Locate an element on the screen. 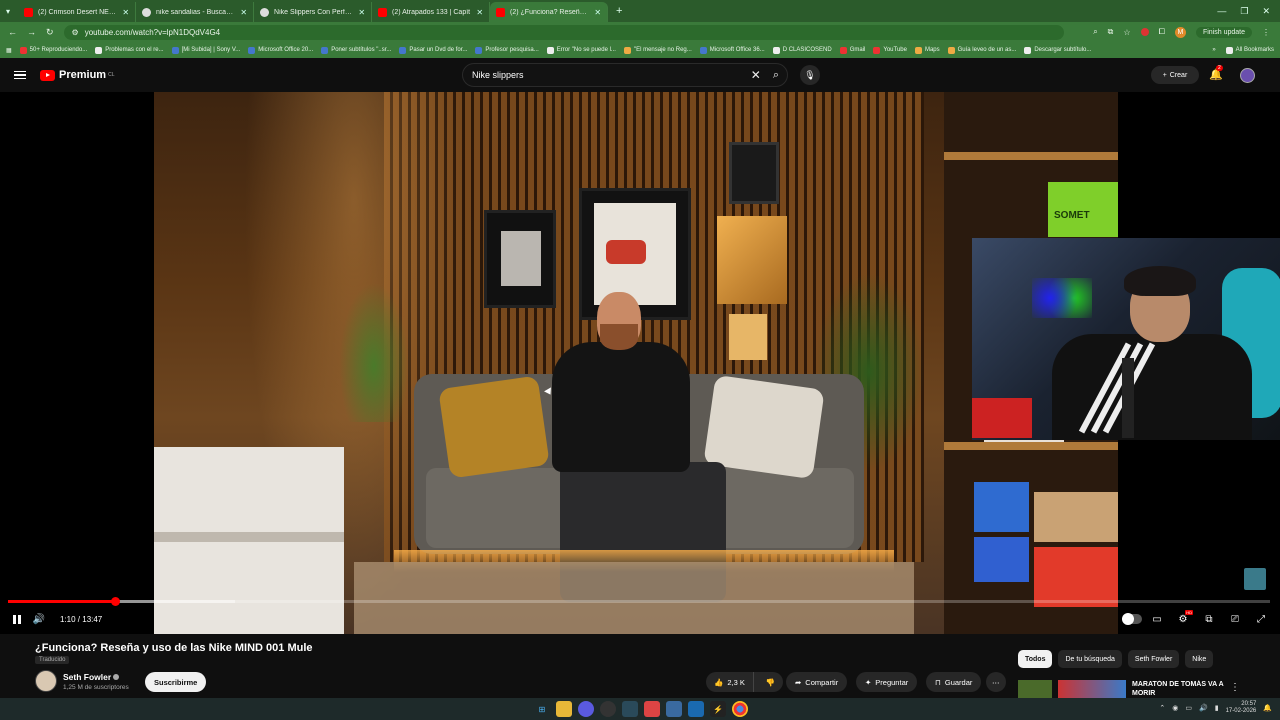  browser-tab-2: nike sandalias - Buscar con Go ✕ is located at coordinates (195, 12).